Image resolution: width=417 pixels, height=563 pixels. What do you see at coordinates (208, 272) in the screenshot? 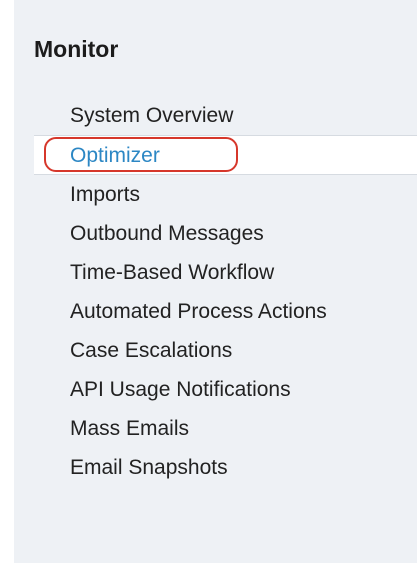
I see `nav-item-time-based-workflow: Time-Based Workflow` at bounding box center [208, 272].